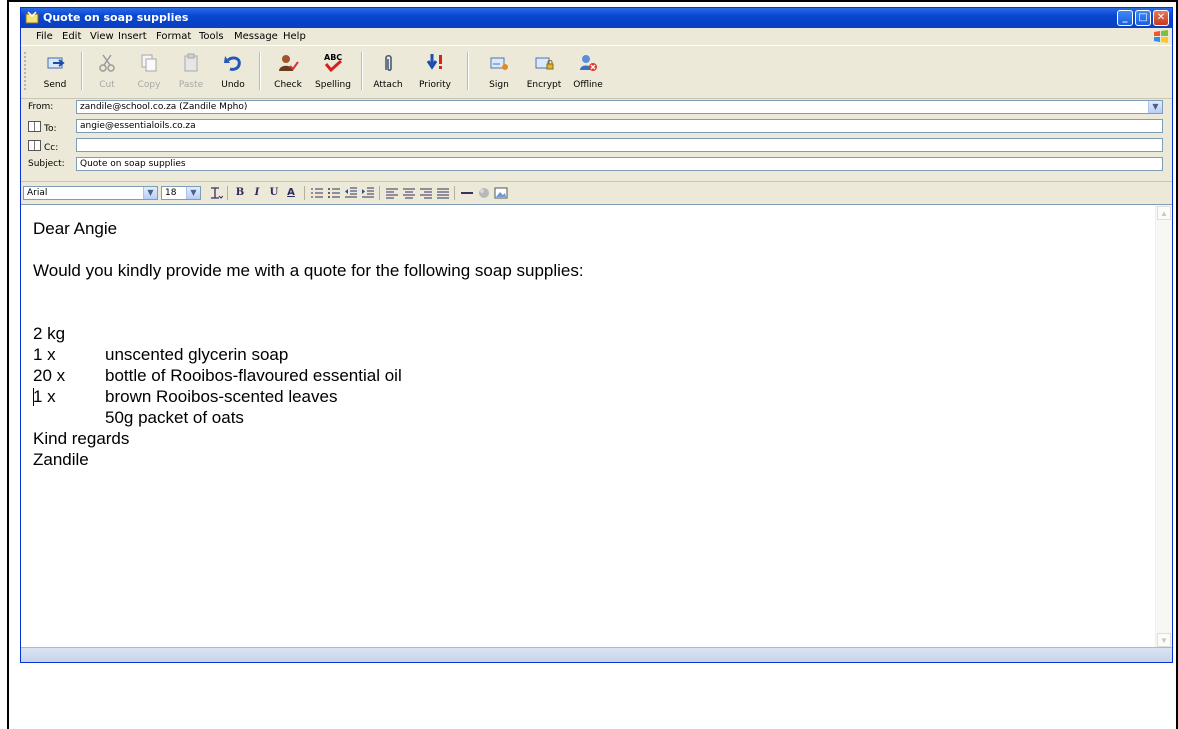 The width and height of the screenshot is (1178, 729). What do you see at coordinates (90, 193) in the screenshot?
I see `font-select: Arial ▼` at bounding box center [90, 193].